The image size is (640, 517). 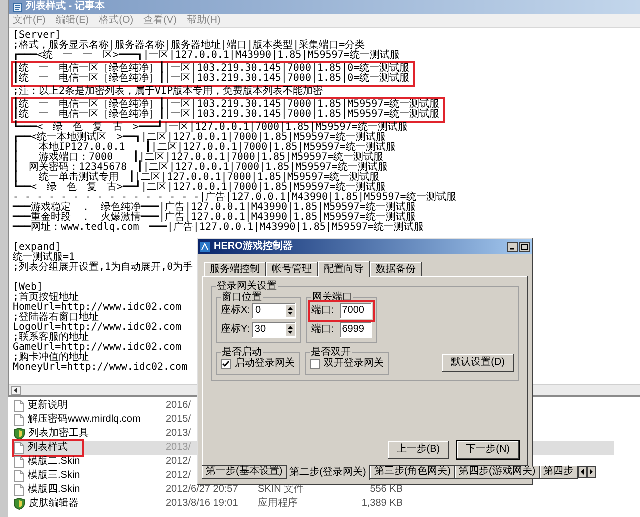 What do you see at coordinates (219, 228) in the screenshot?
I see `text-line: ━━━网址：www.tedlq.com ━━━|广告|127.0.0.1|M43990|1.85|M59597=统一测试服` at bounding box center [219, 228].